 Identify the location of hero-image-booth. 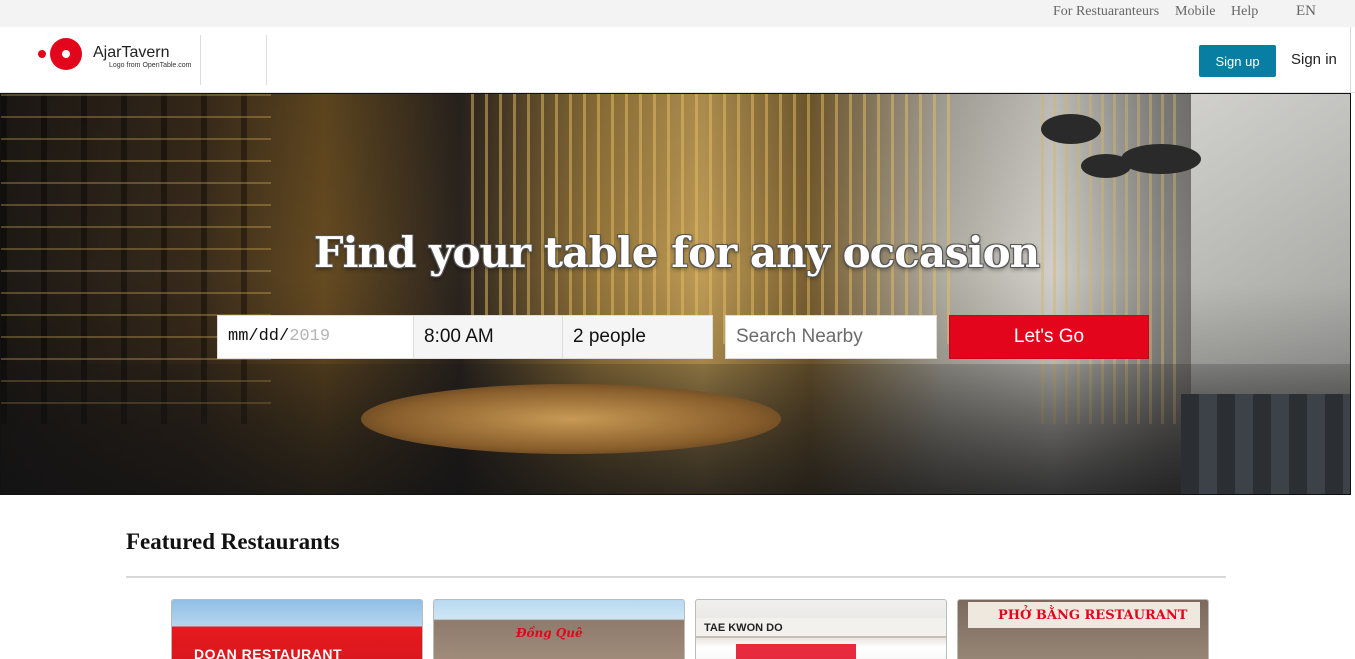
(1265, 444).